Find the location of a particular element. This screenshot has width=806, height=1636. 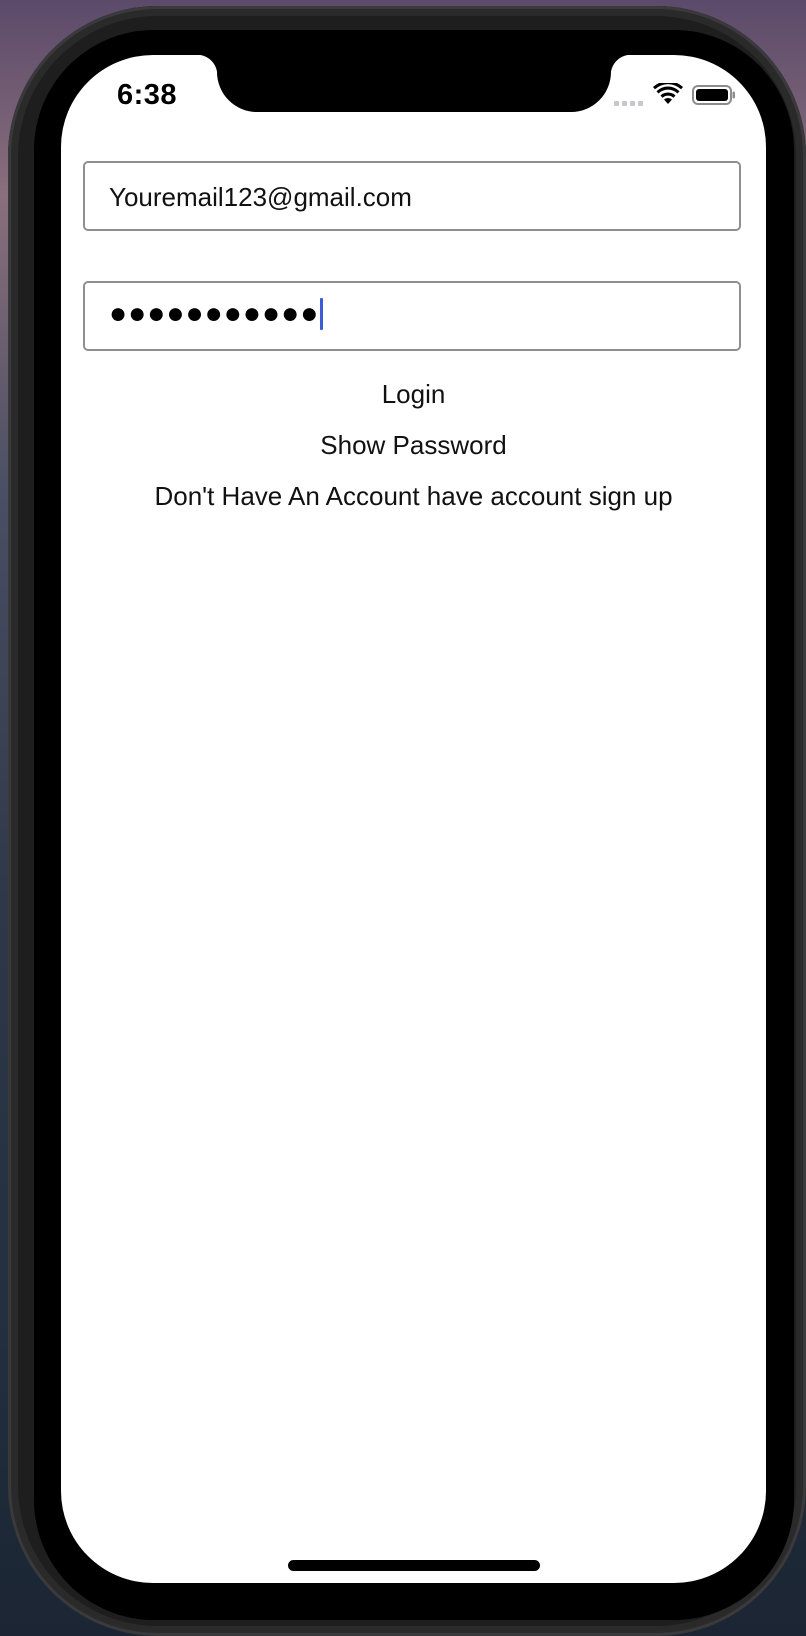

password-dots: ●●●●●●●●●●● is located at coordinates (214, 313).